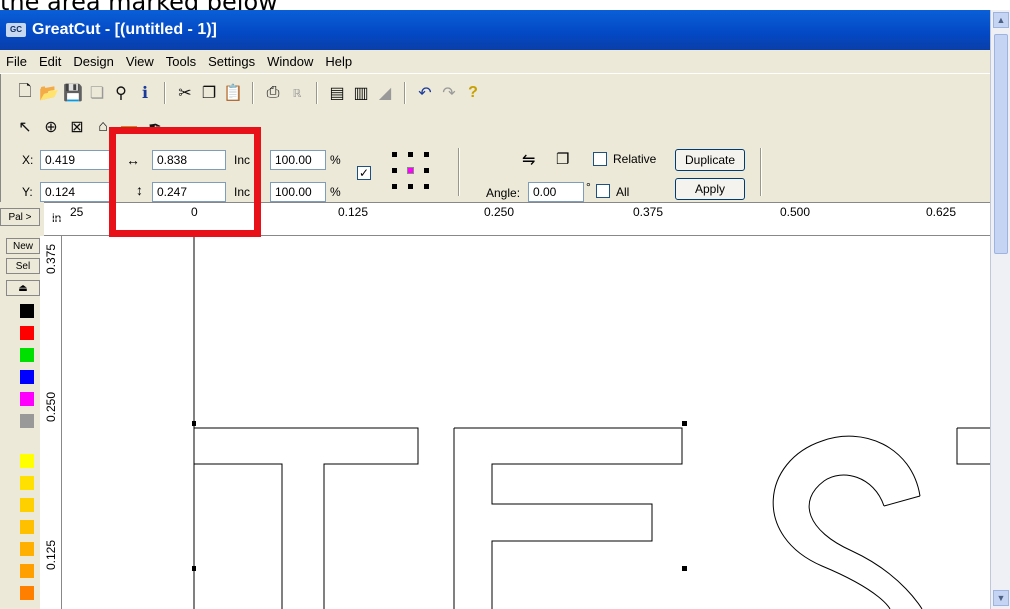 This screenshot has width=1010, height=609. What do you see at coordinates (410, 154) in the screenshot?
I see `anchor-tc` at bounding box center [410, 154].